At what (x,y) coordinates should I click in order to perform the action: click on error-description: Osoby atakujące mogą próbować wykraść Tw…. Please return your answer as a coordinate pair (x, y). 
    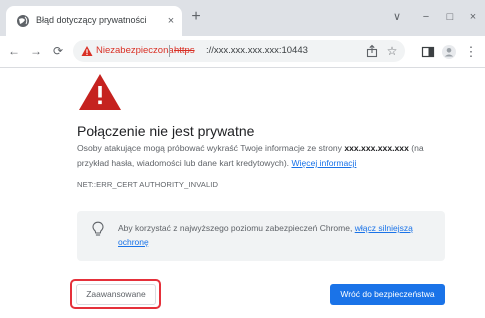
    Looking at the image, I should click on (262, 156).